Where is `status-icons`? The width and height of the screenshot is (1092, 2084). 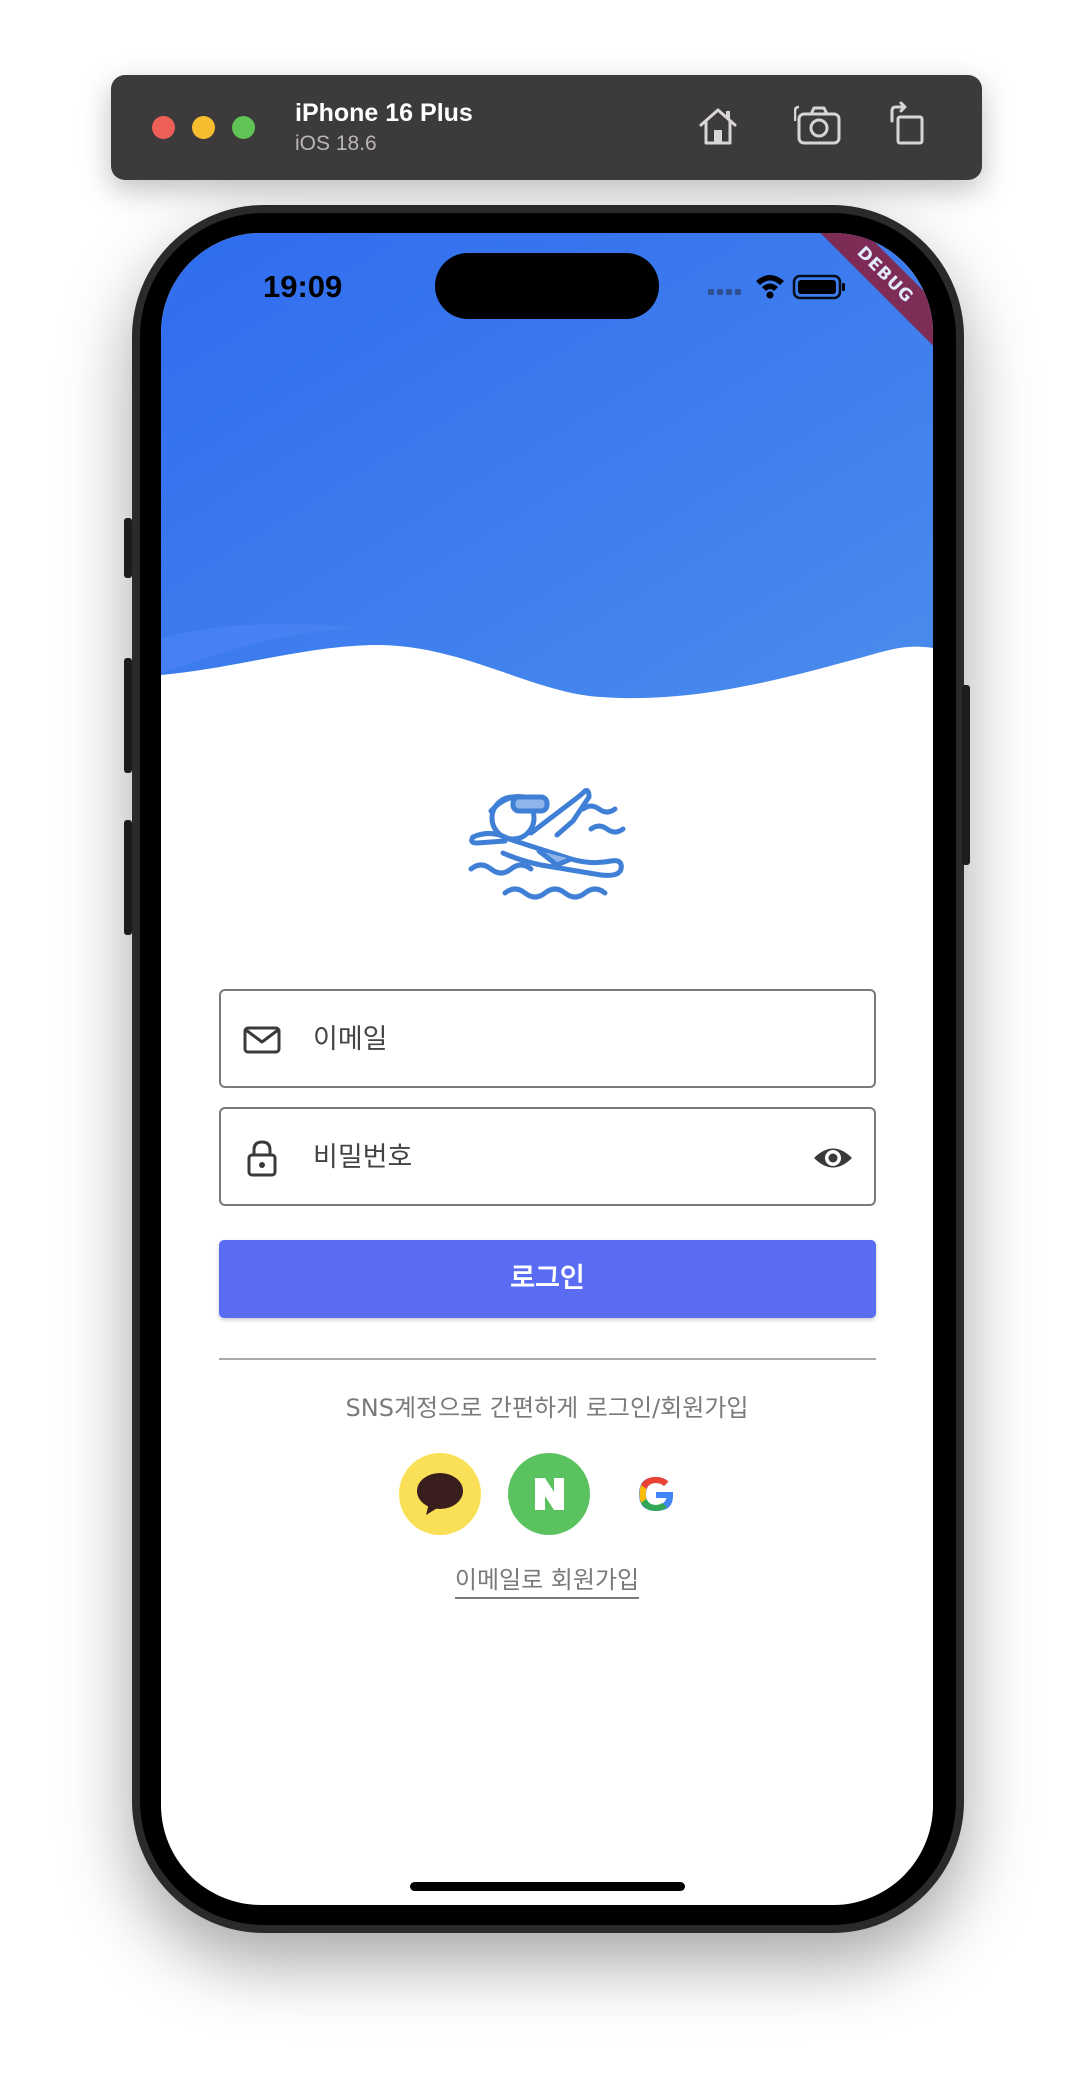 status-icons is located at coordinates (776, 287).